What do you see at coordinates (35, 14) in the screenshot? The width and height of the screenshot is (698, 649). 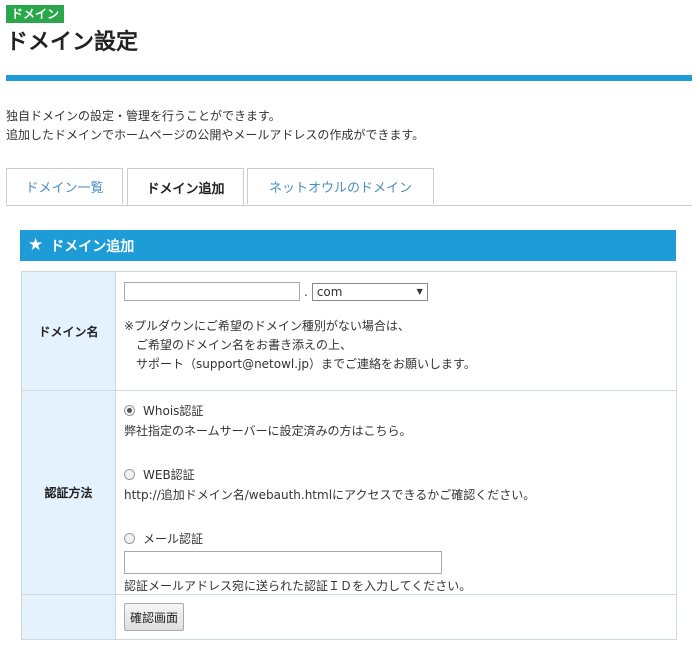 I see `category-badge: ドメイン` at bounding box center [35, 14].